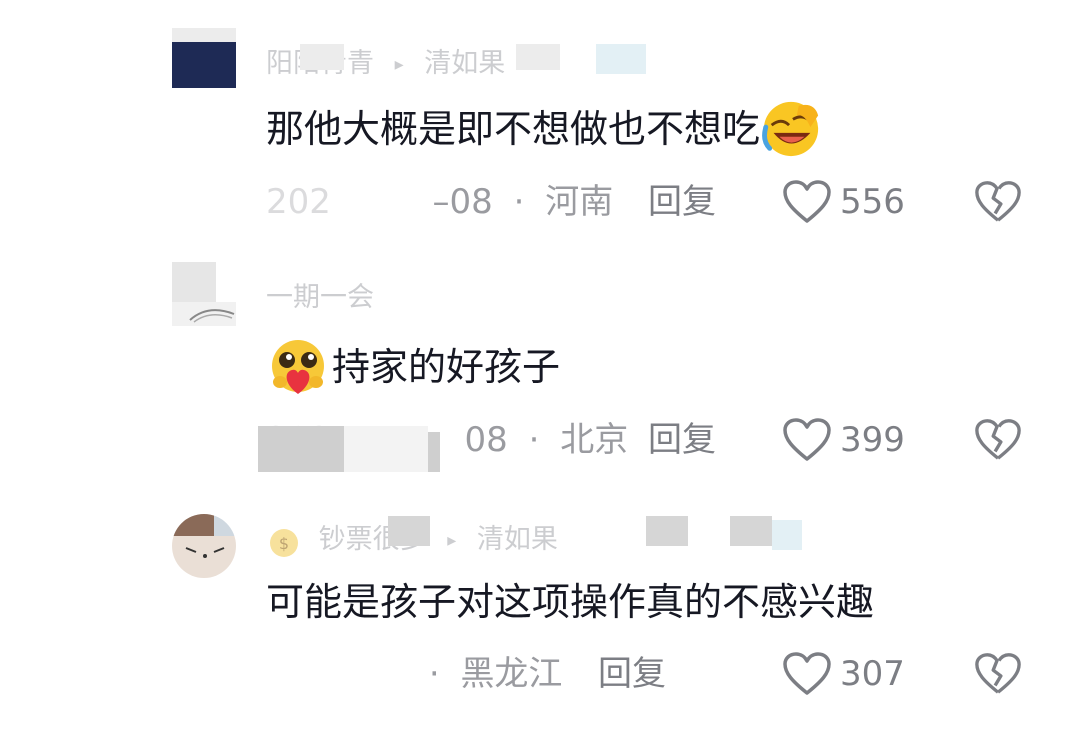  What do you see at coordinates (872, 202) in the screenshot?
I see `like-count: 556` at bounding box center [872, 202].